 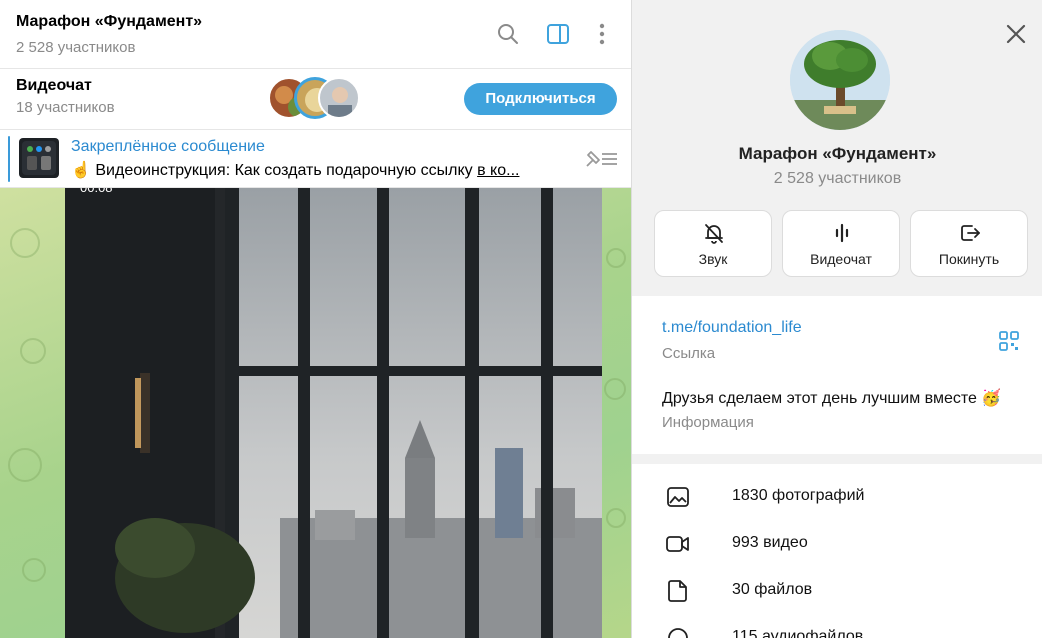 What do you see at coordinates (81, 170) in the screenshot?
I see `pointing-up-emoji: ☝️` at bounding box center [81, 170].